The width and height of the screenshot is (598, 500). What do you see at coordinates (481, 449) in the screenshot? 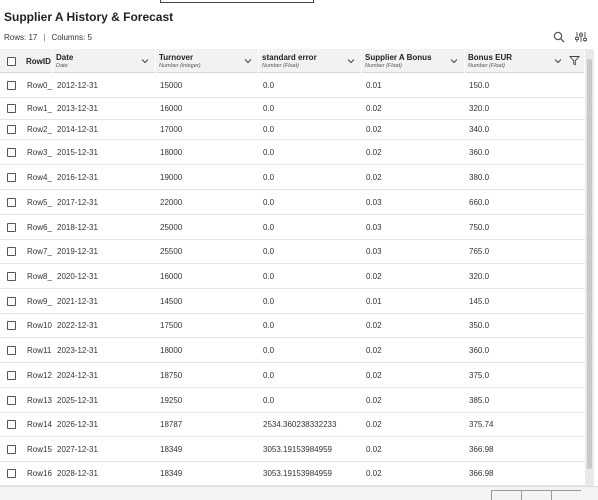
I see `cell-bonus_eur: 366.98` at bounding box center [481, 449].